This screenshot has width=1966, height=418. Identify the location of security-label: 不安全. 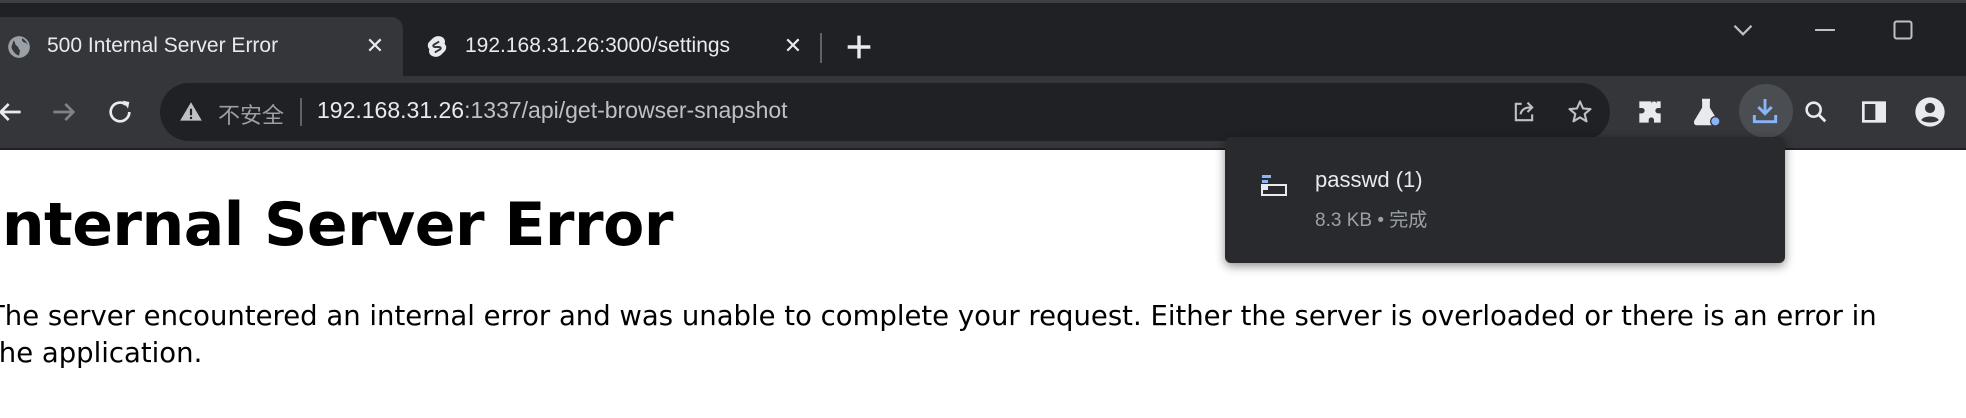
(251, 114).